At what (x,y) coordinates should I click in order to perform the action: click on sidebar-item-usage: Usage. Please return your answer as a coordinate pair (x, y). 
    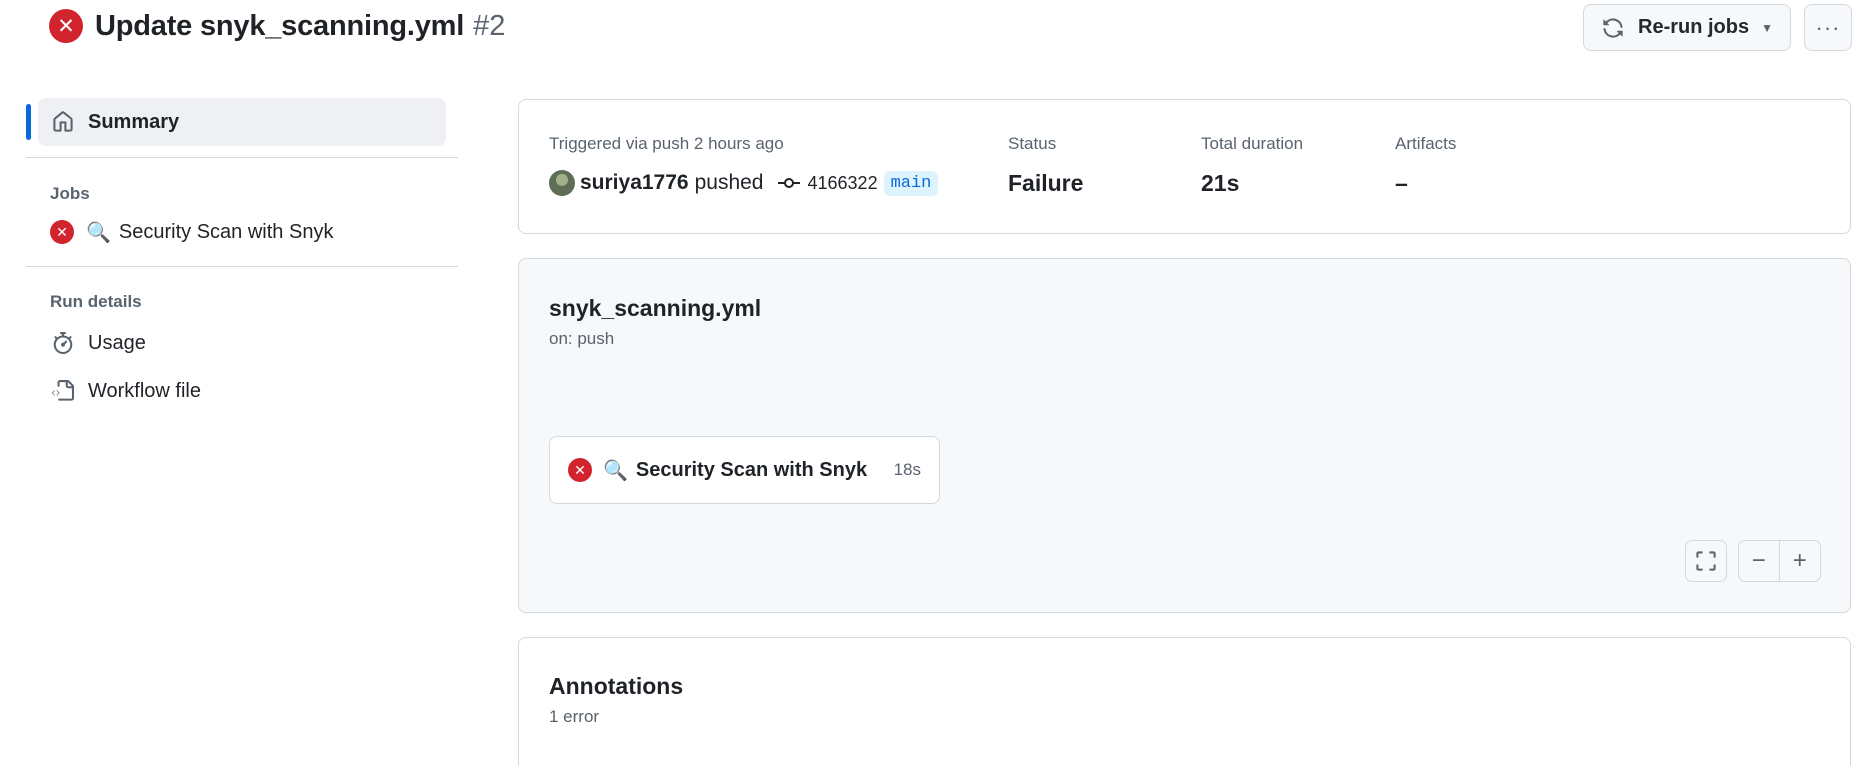
    Looking at the image, I should click on (242, 343).